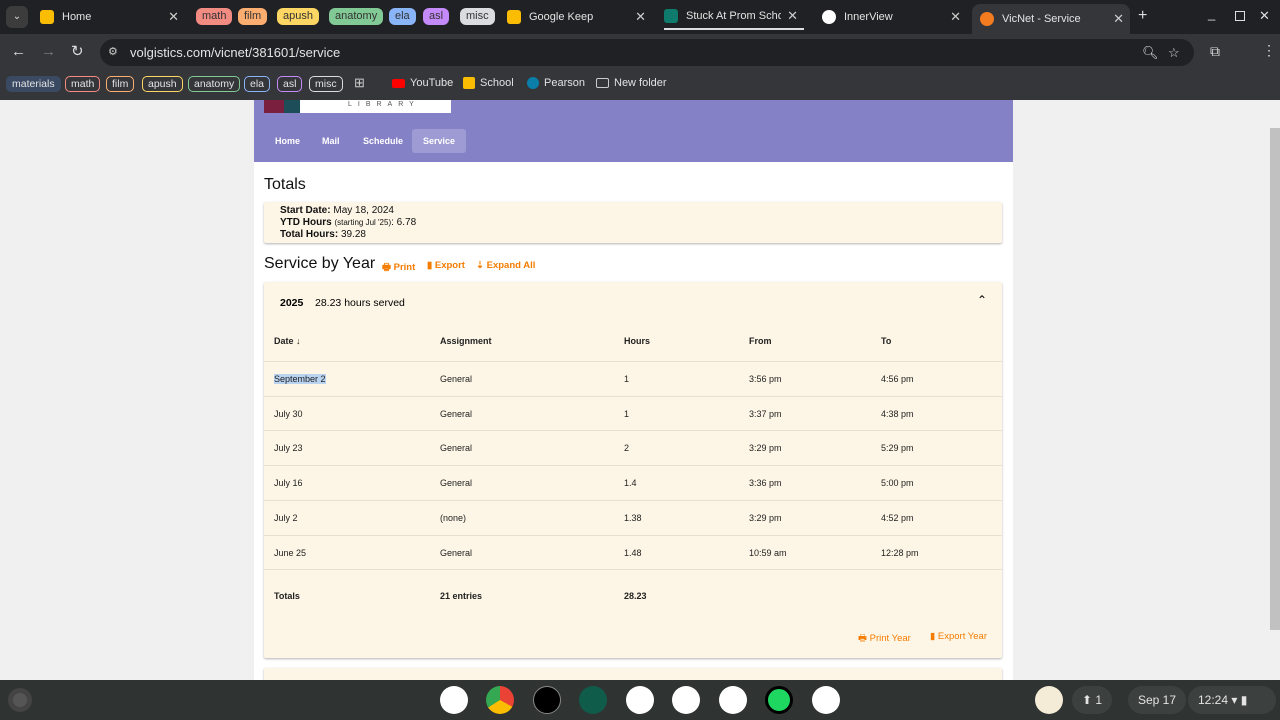 The height and width of the screenshot is (720, 1280). I want to click on table-row: September 2 General 1 3:56 pm 4:56 pm, so click(633, 378).